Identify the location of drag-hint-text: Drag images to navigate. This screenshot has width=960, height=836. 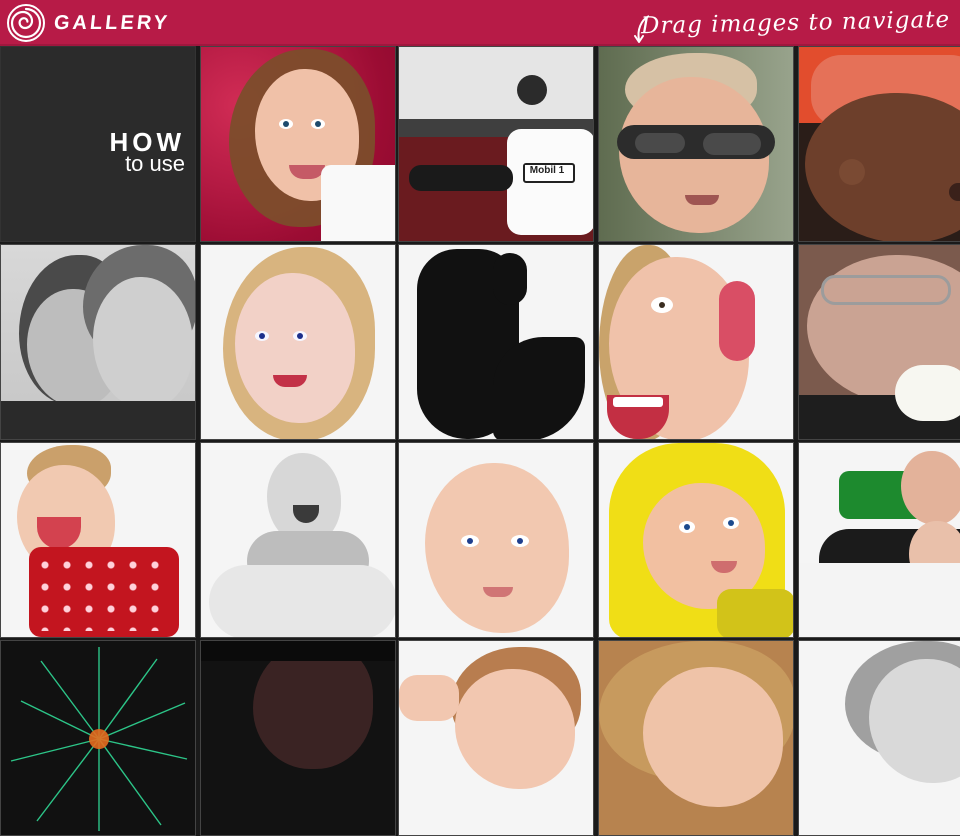
(795, 23).